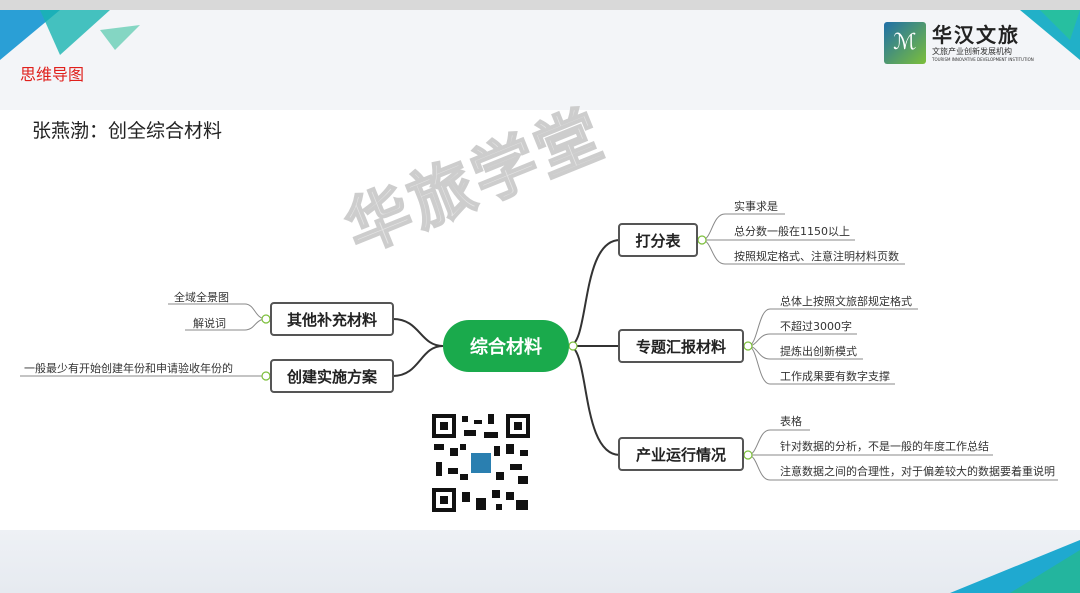  Describe the element at coordinates (816, 326) in the screenshot. I see `leaf: 不超过3000字` at that location.